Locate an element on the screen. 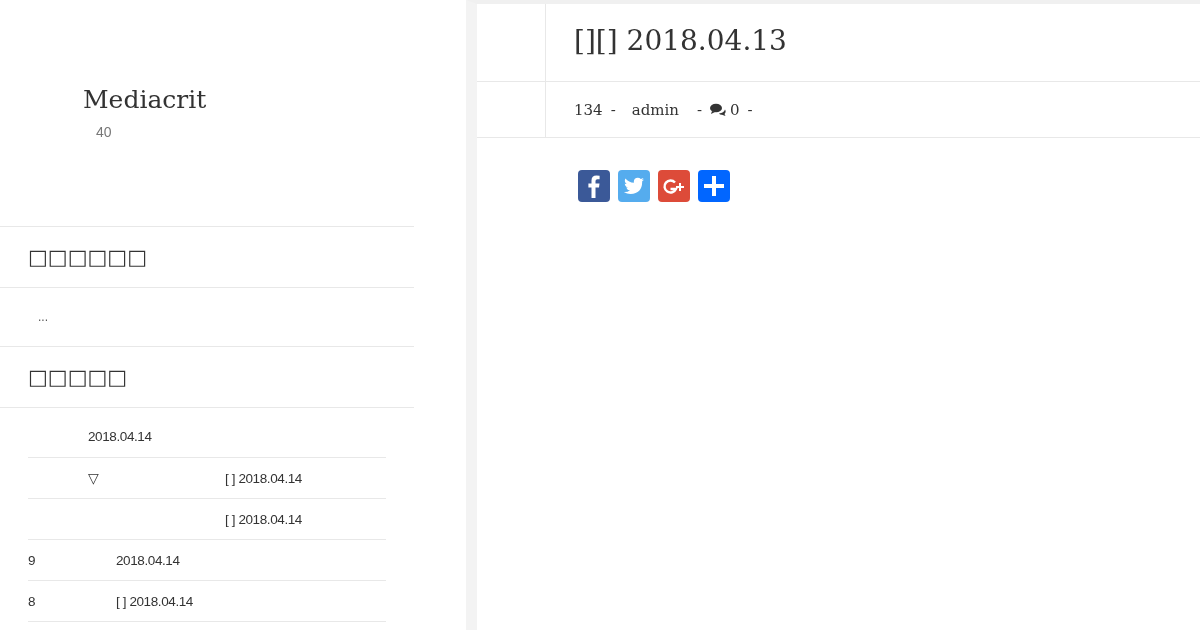 The width and height of the screenshot is (1200, 630). site-tagline: 40 is located at coordinates (104, 132).